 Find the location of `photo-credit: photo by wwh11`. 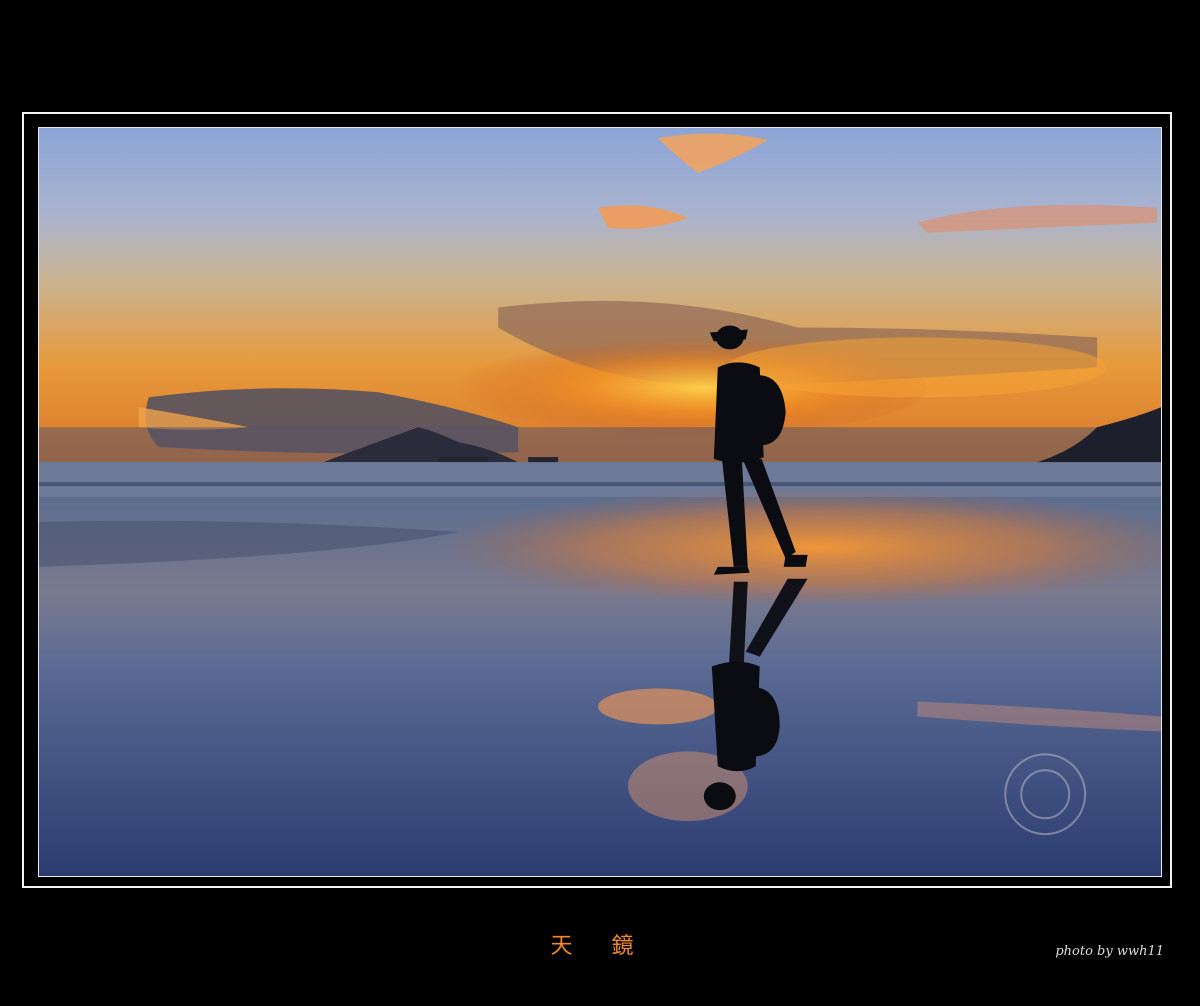

photo-credit: photo by wwh11 is located at coordinates (1109, 951).